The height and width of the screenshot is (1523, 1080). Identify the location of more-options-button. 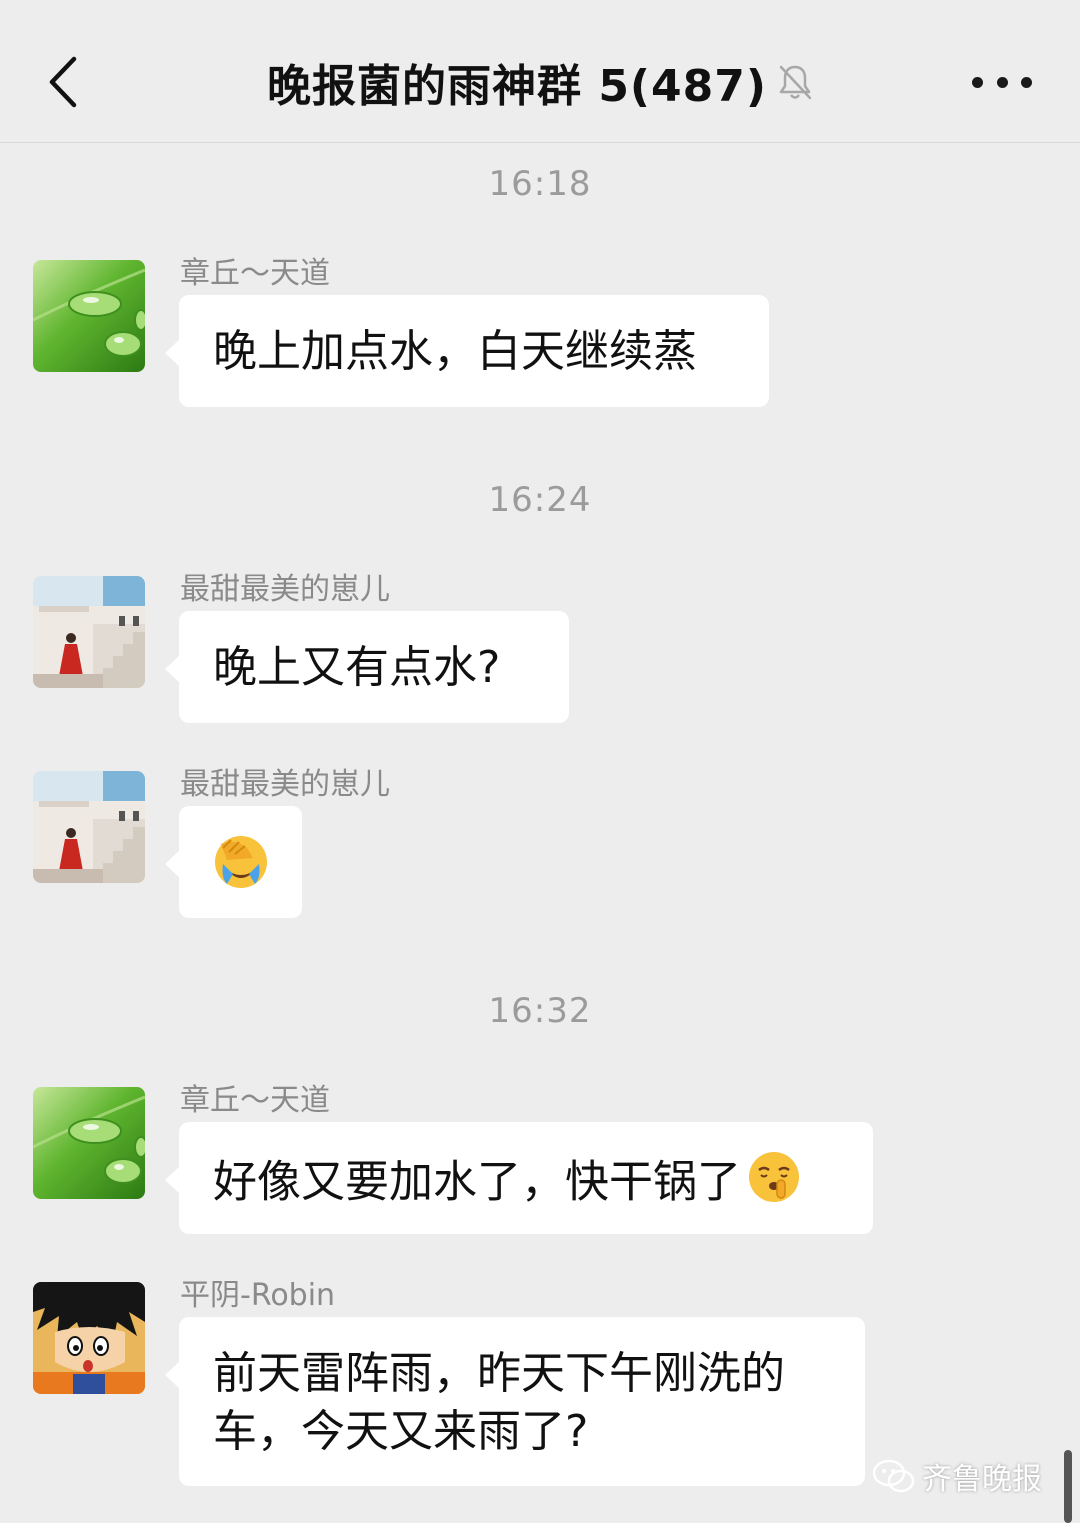
(1002, 82).